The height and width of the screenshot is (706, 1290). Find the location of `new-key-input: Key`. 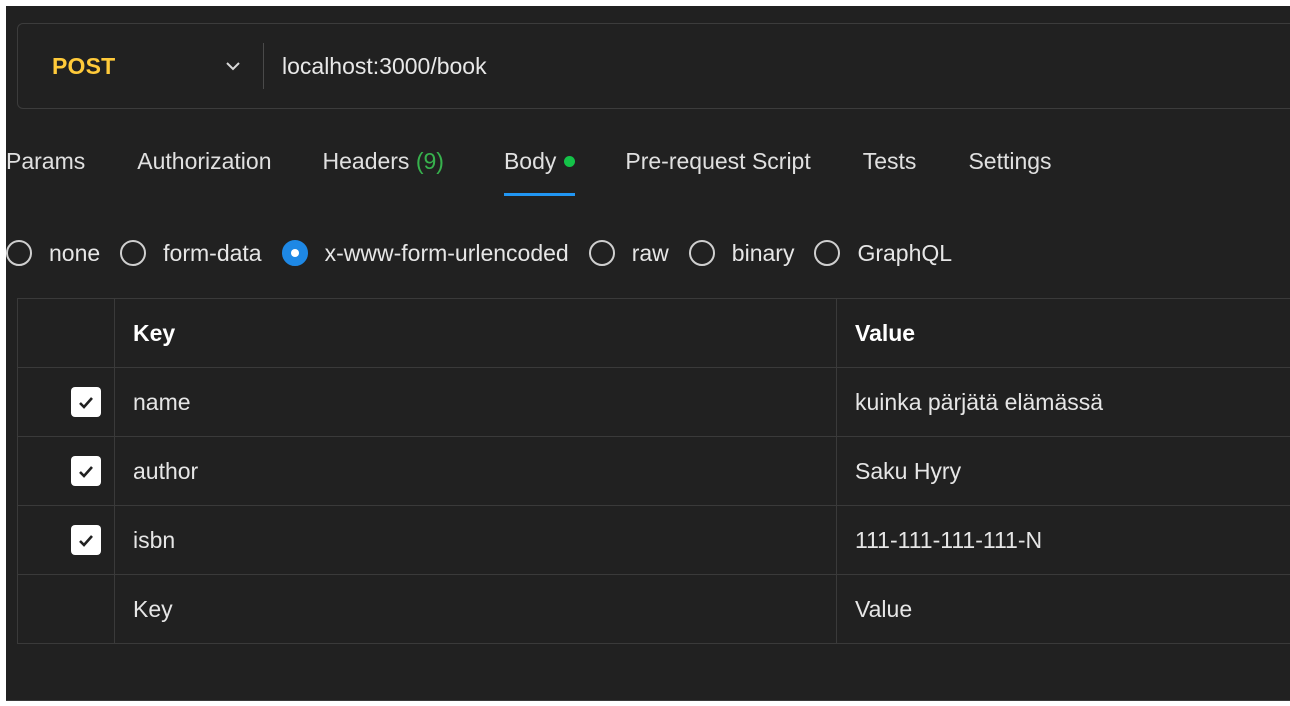

new-key-input: Key is located at coordinates (475, 609).